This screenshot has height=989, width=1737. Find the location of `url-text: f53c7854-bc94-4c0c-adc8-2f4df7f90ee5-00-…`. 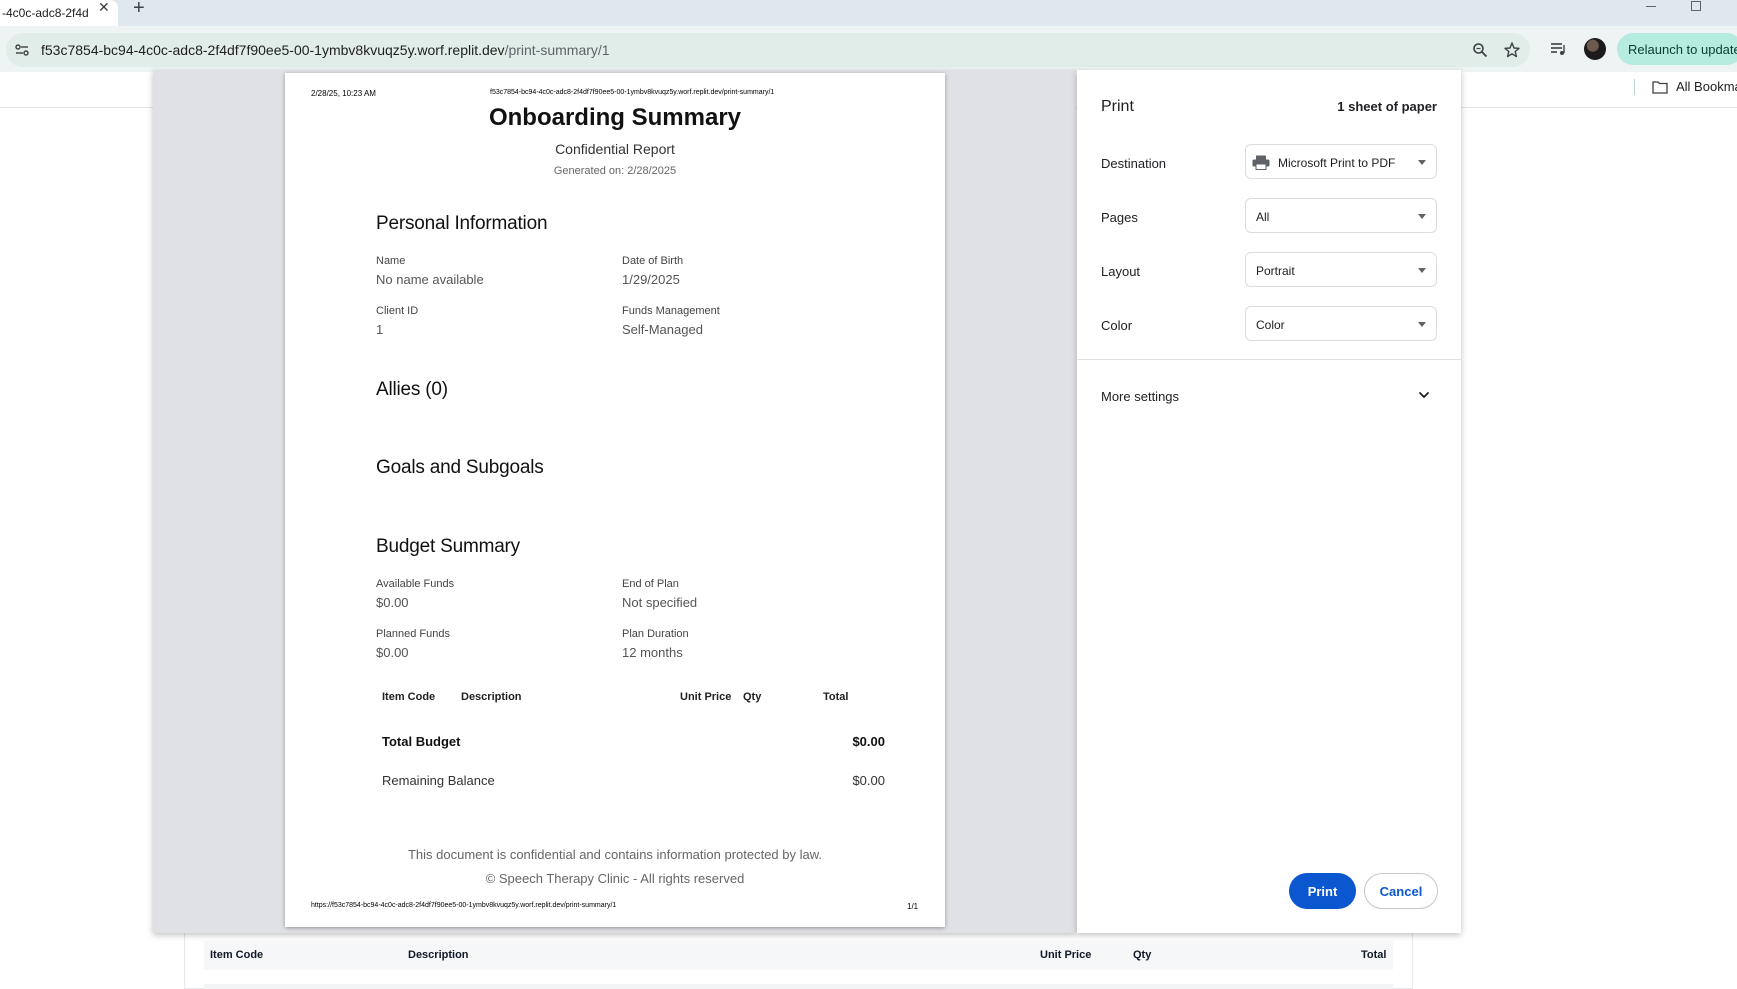

url-text: f53c7854-bc94-4c0c-adc8-2f4df7f90ee5-00-… is located at coordinates (325, 50).